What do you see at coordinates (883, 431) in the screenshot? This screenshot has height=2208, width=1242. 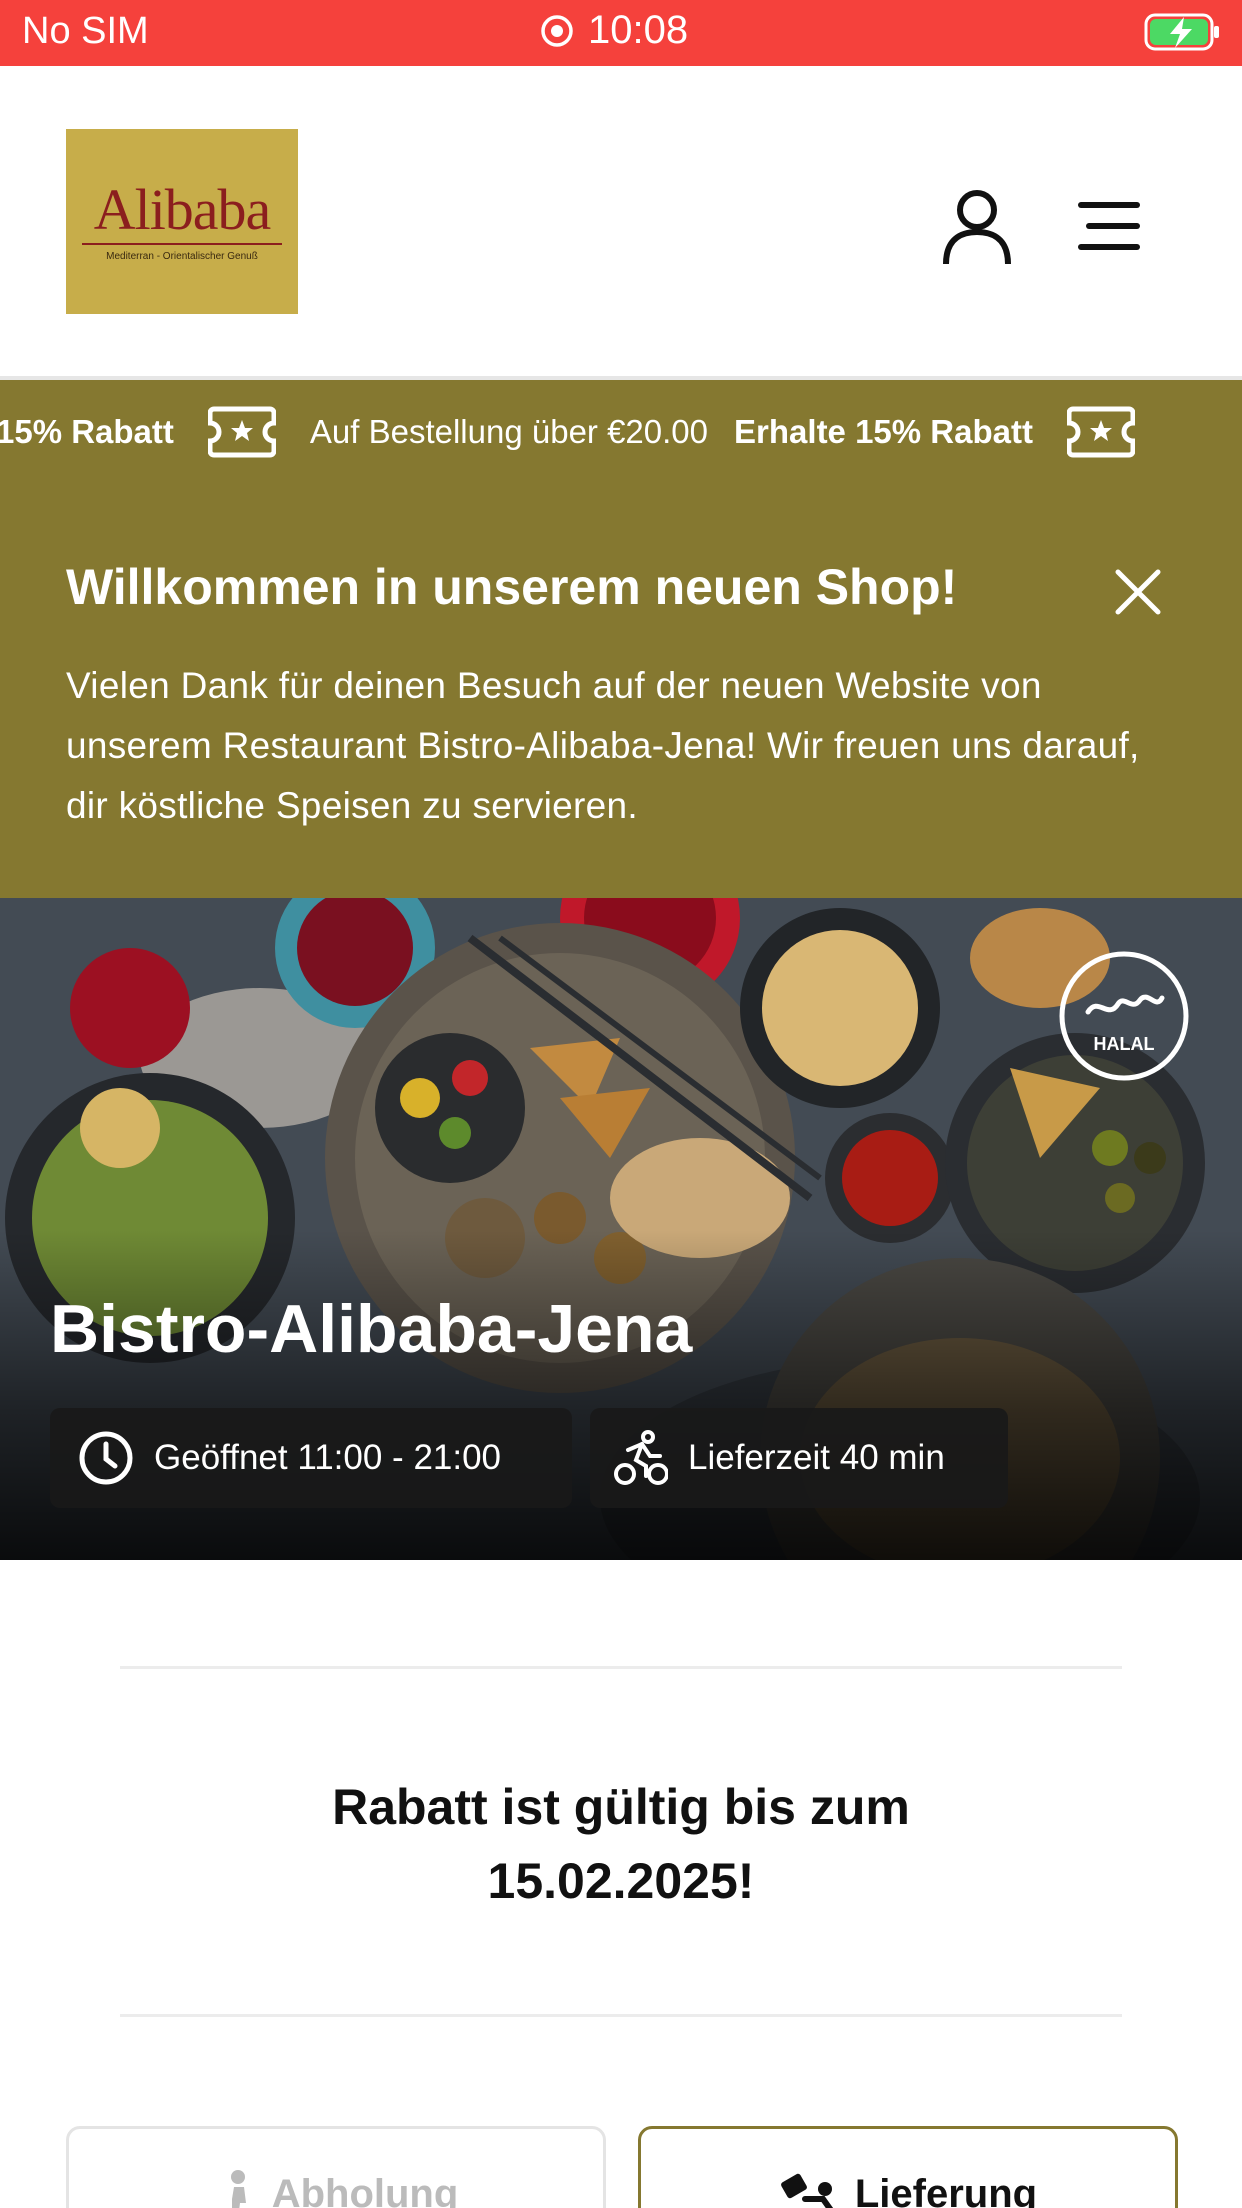 I see `ticker-item: Erhalte 15% Rabatt` at bounding box center [883, 431].